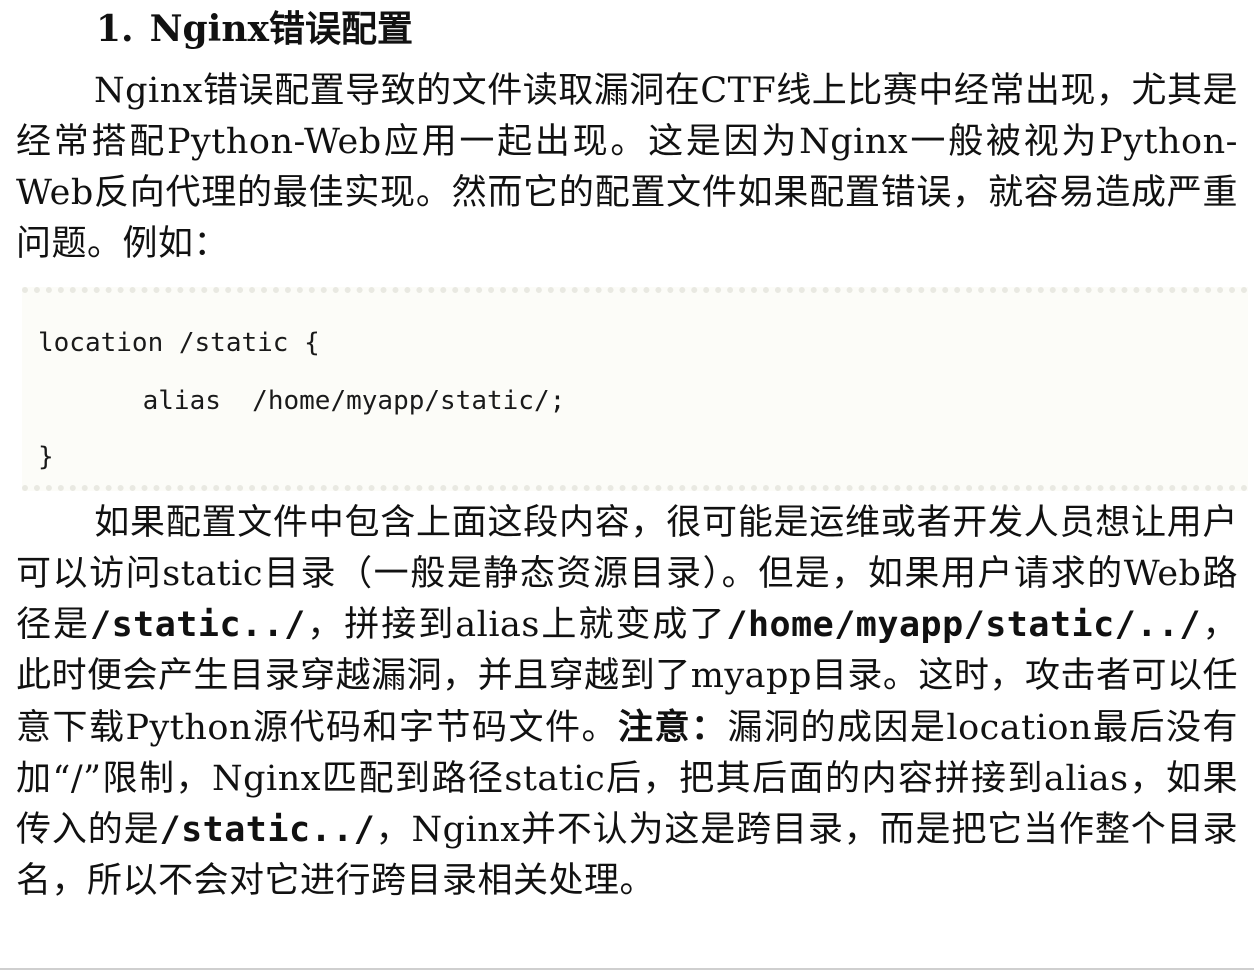 The height and width of the screenshot is (973, 1254). What do you see at coordinates (179, 343) in the screenshot?
I see `code-line: location /static {` at bounding box center [179, 343].